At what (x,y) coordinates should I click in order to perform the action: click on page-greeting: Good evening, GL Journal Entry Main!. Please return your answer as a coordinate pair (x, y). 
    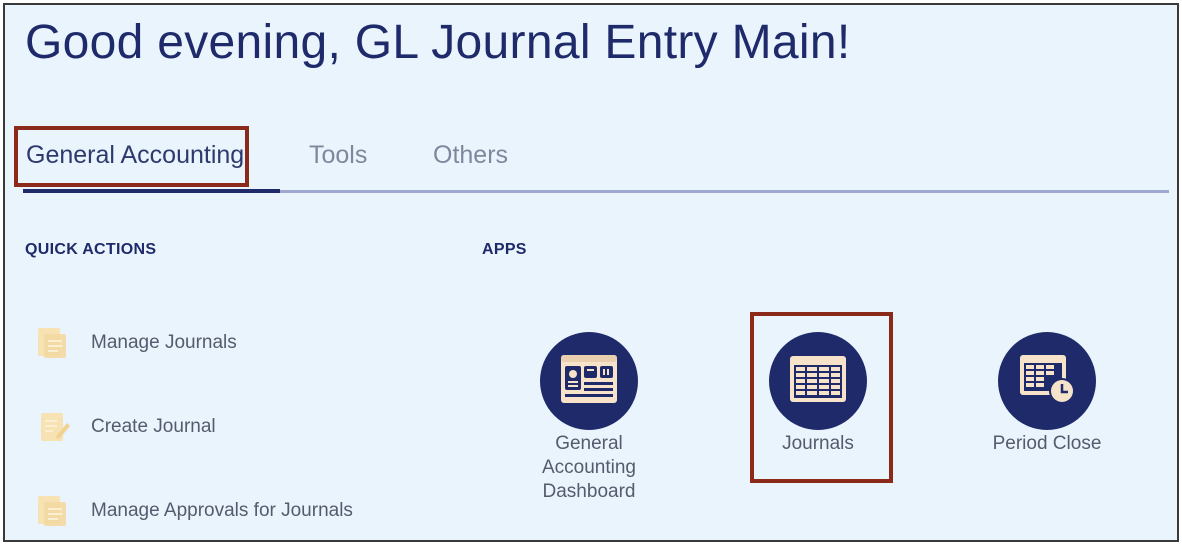
    Looking at the image, I should click on (438, 42).